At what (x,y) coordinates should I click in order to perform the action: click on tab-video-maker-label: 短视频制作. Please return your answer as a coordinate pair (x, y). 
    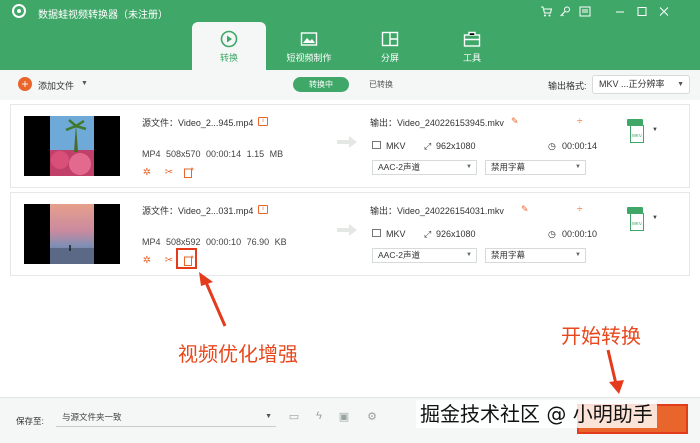
    Looking at the image, I should click on (309, 58).